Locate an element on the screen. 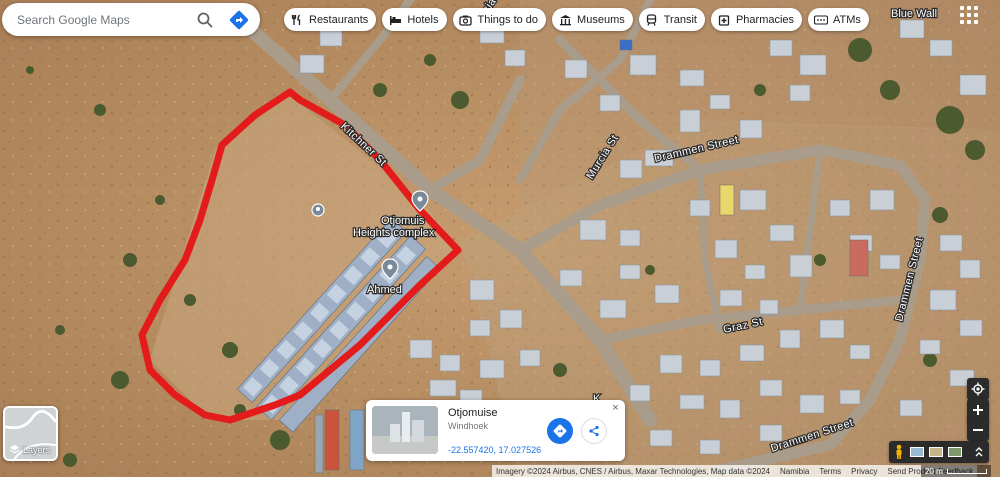  zoom-in-button is located at coordinates (978, 410).